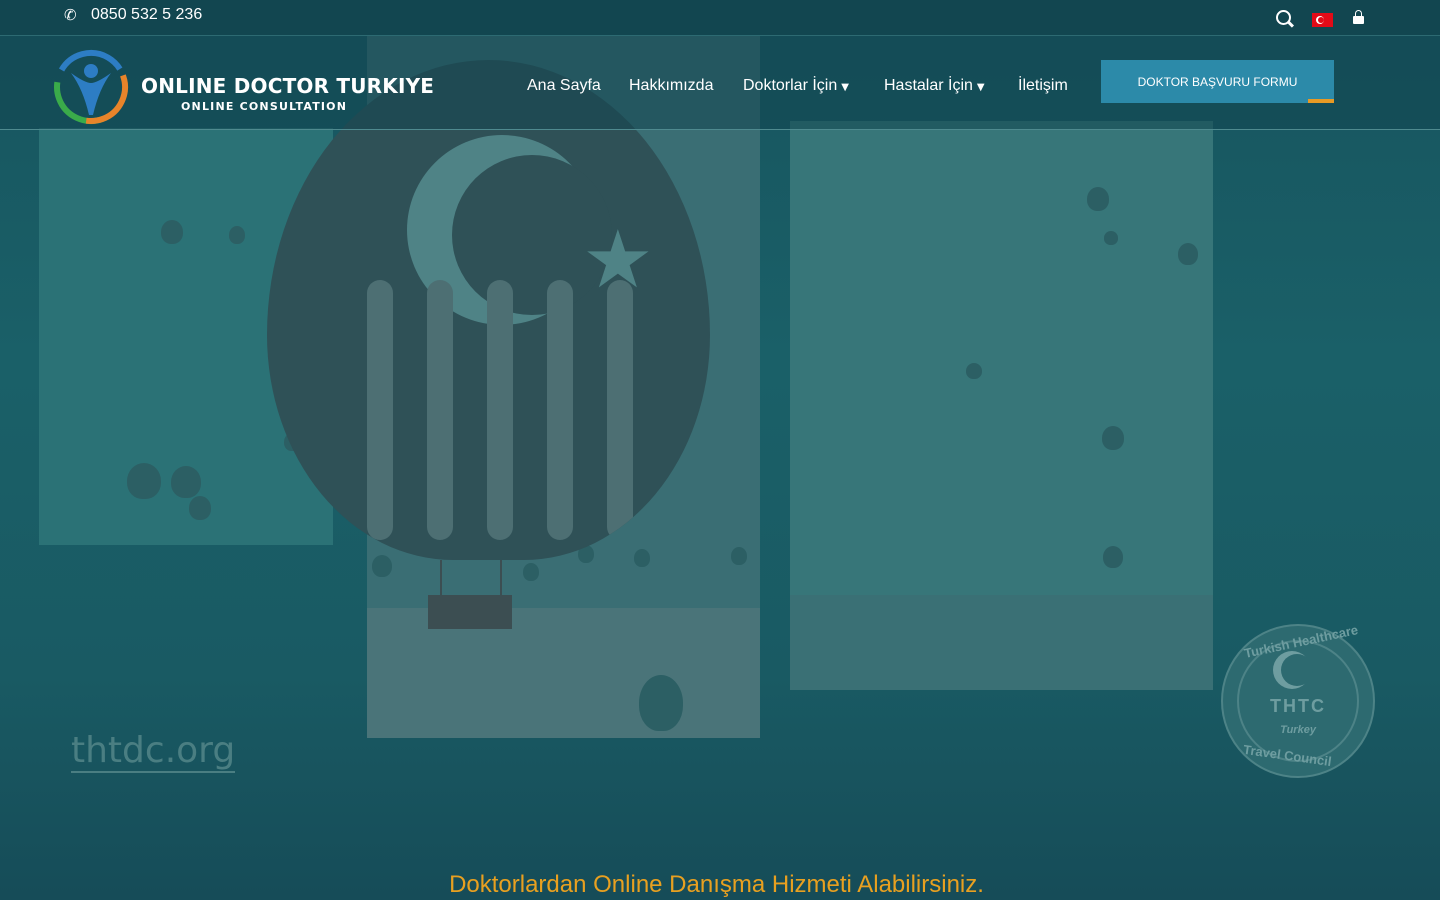 The image size is (1440, 900). Describe the element at coordinates (70, 15) in the screenshot. I see `phone-icon: ✆` at that location.